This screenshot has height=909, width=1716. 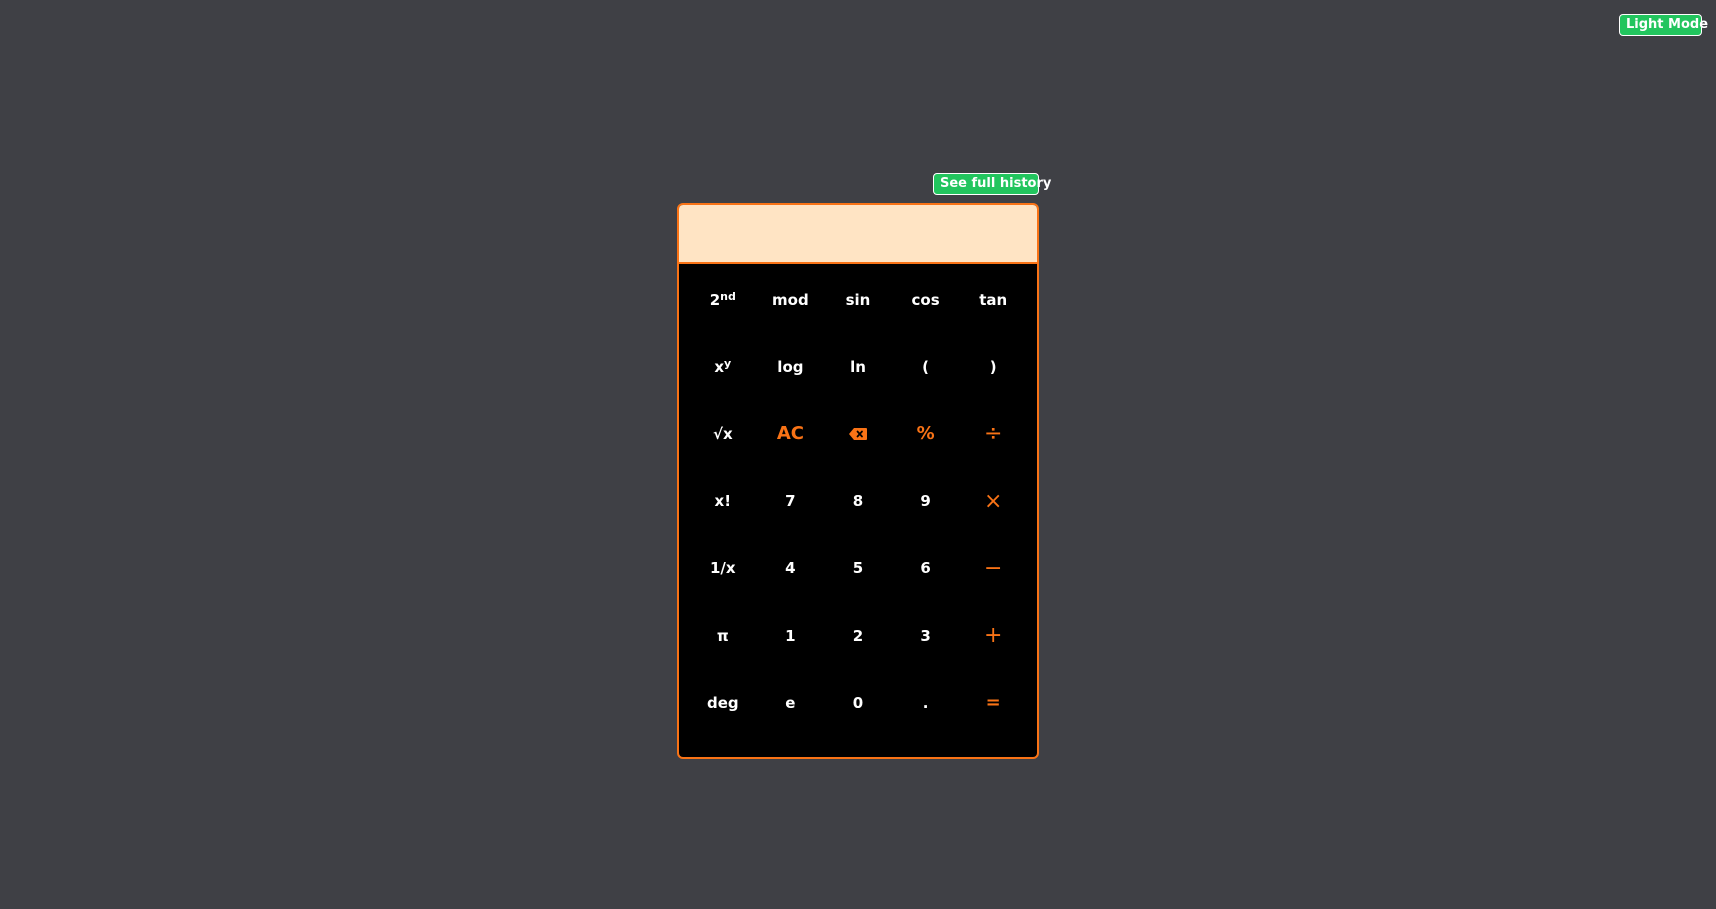 What do you see at coordinates (926, 568) in the screenshot?
I see `digit-6-key: 6` at bounding box center [926, 568].